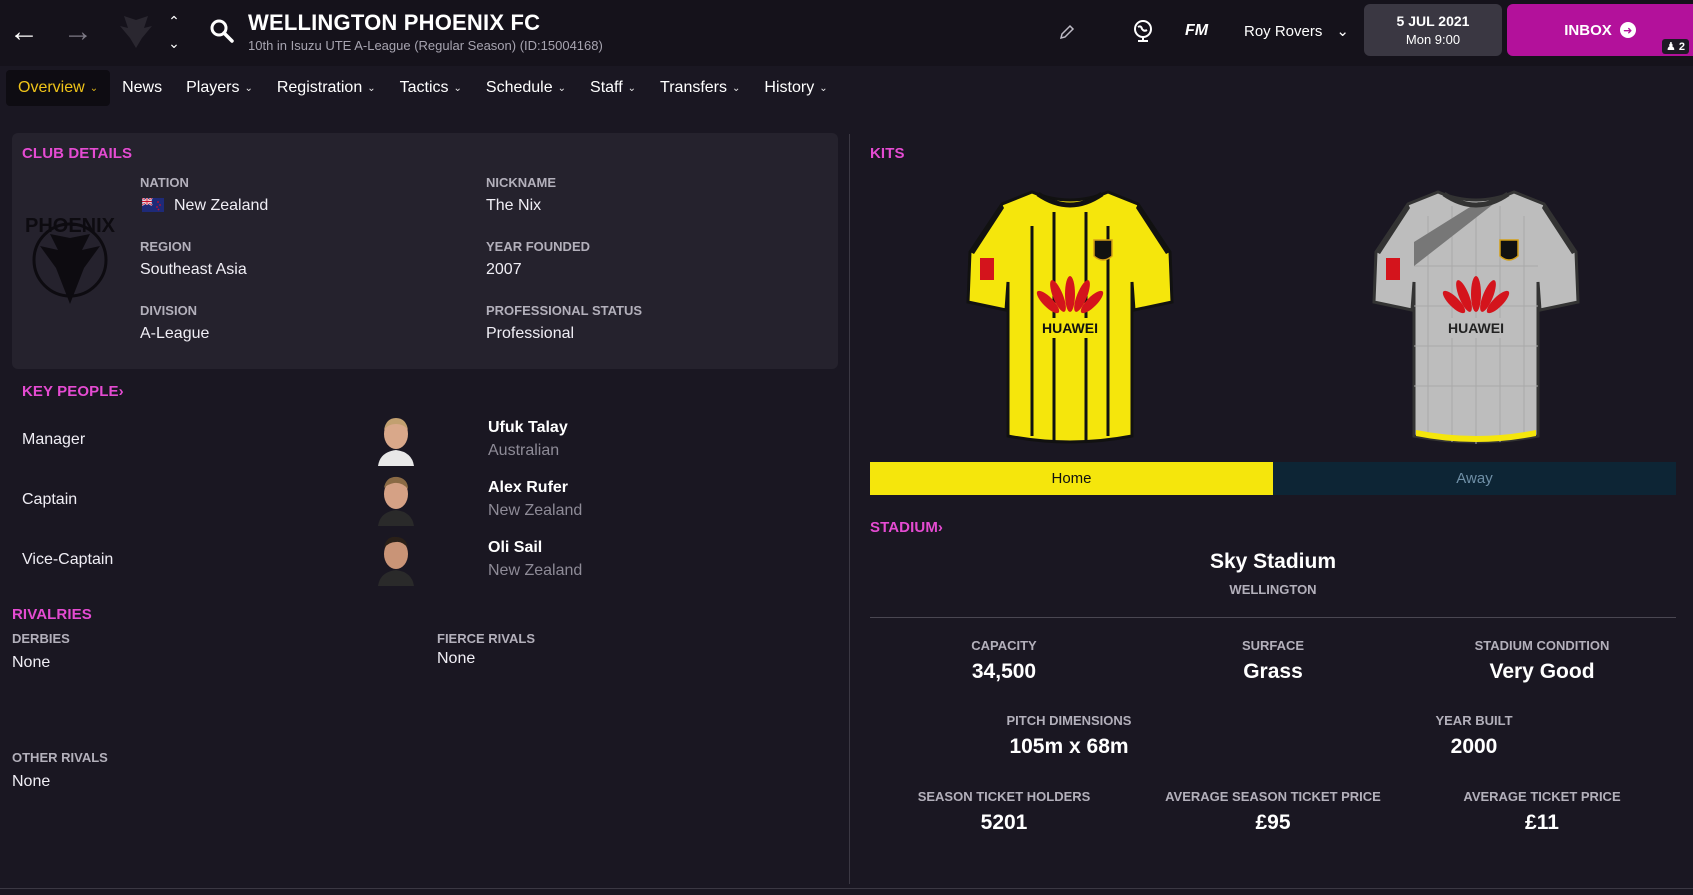  I want to click on club-details-panel, so click(425, 251).